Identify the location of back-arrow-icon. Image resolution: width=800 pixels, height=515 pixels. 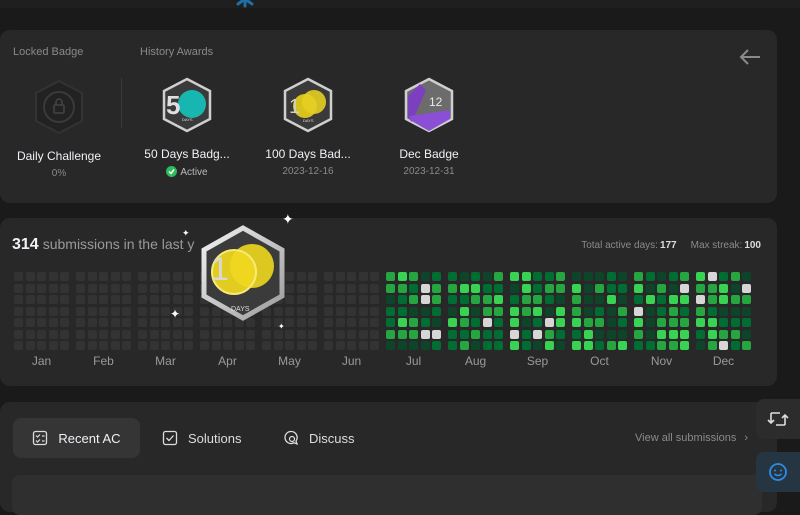
(750, 57).